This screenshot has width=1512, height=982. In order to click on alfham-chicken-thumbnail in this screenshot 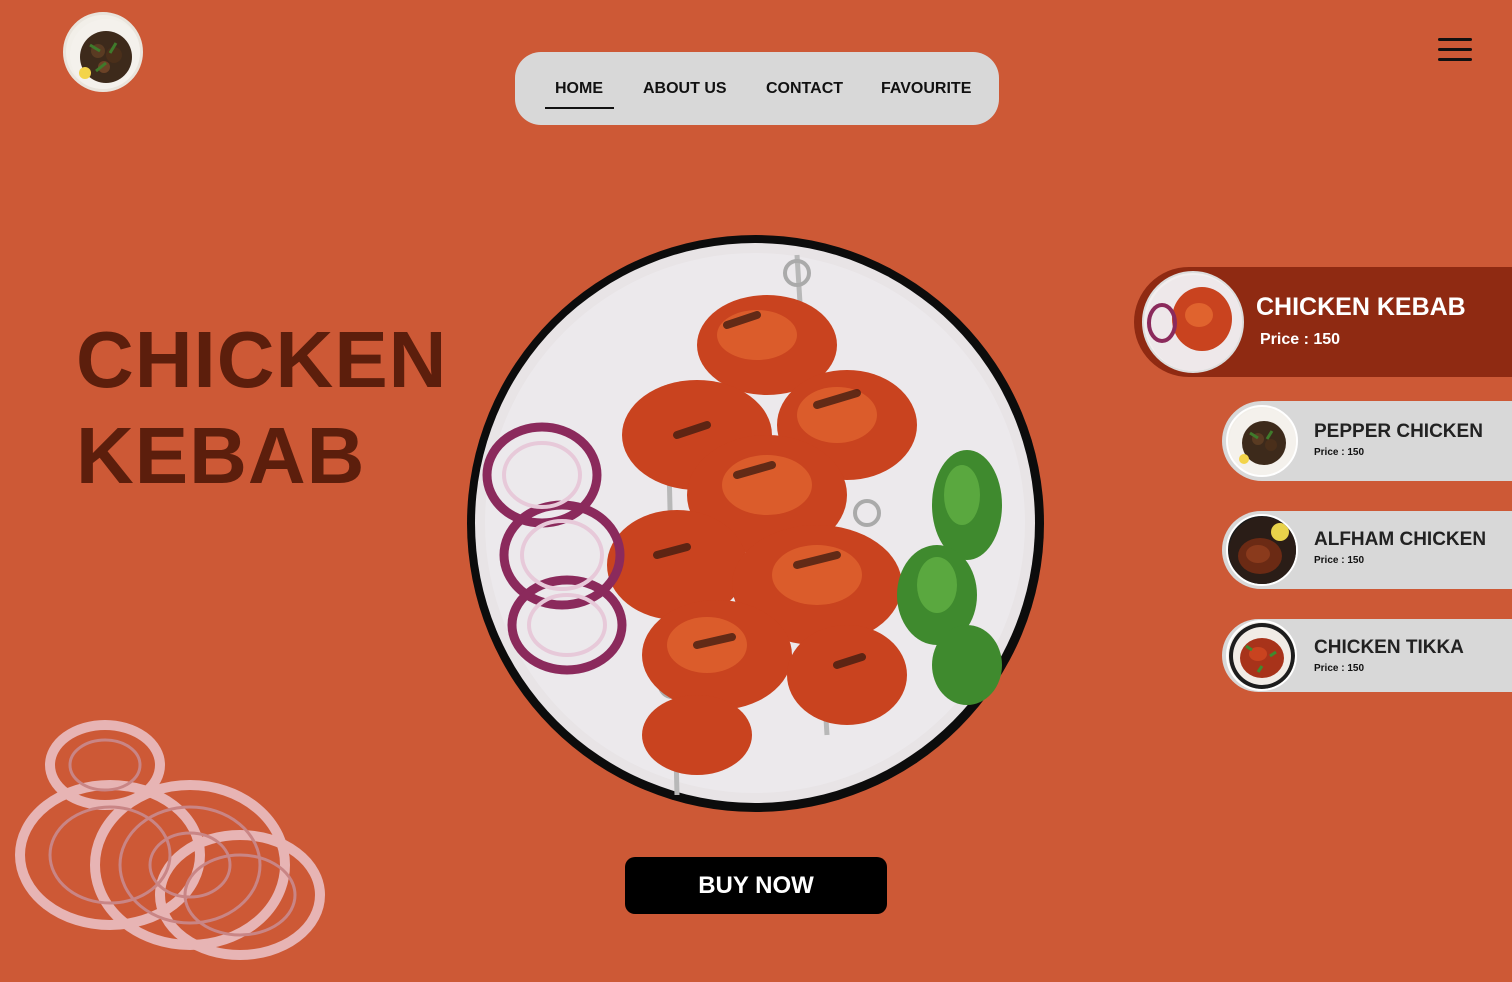, I will do `click(1262, 550)`.